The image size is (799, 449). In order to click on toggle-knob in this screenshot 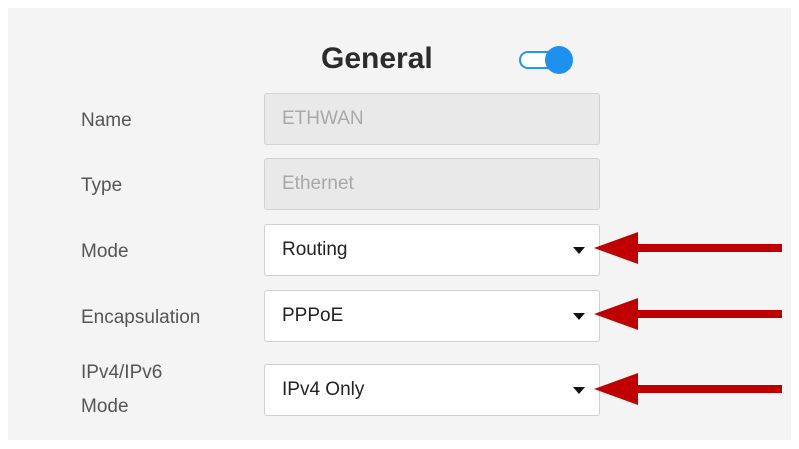, I will do `click(559, 60)`.